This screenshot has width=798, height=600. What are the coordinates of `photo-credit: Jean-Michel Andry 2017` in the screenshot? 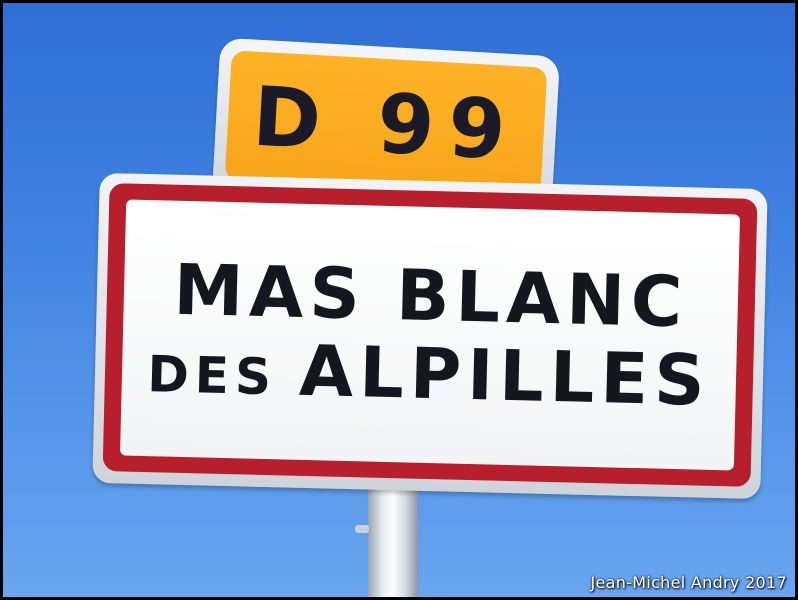 It's located at (688, 582).